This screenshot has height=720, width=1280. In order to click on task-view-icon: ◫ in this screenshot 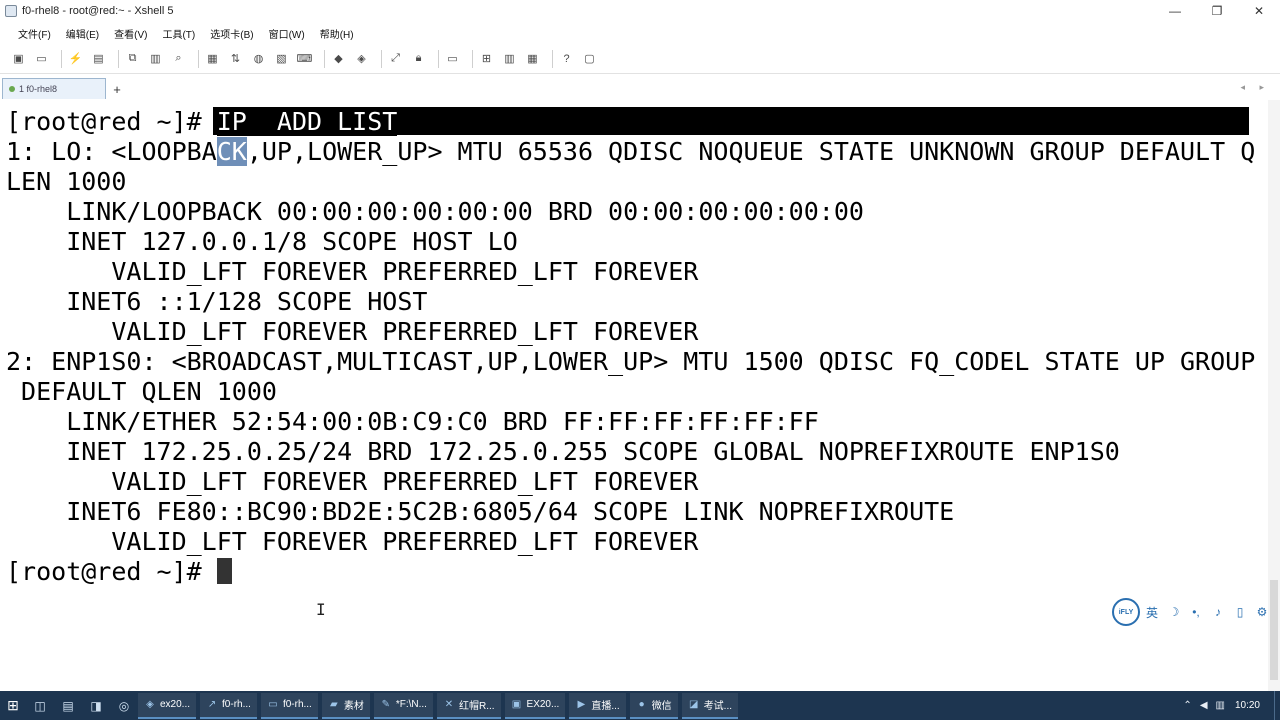, I will do `click(40, 706)`.